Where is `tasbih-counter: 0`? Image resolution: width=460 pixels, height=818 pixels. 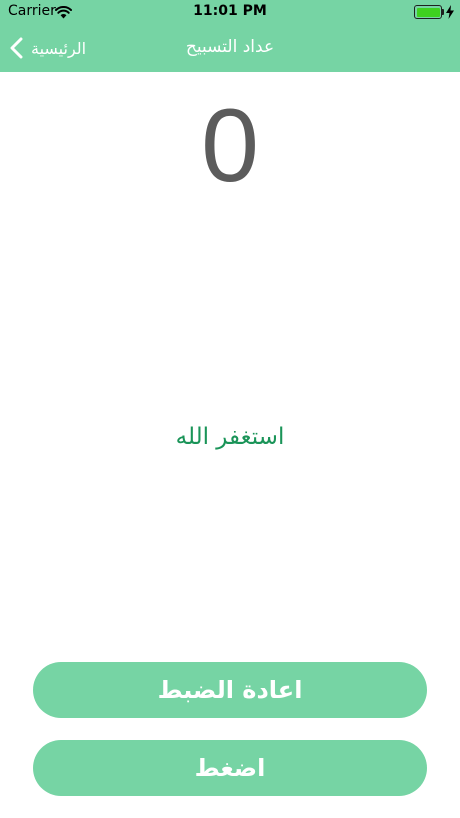 tasbih-counter: 0 is located at coordinates (230, 146).